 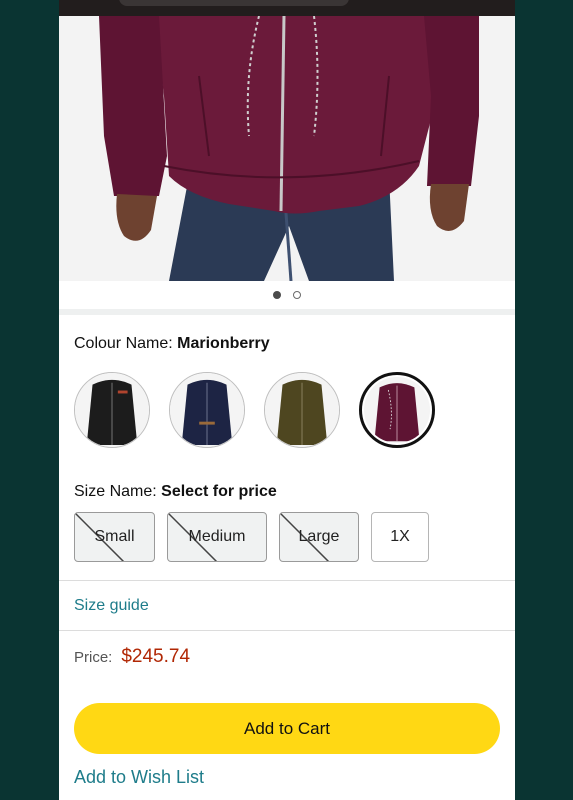 I want to click on size-option-label: Small, so click(x=114, y=536).